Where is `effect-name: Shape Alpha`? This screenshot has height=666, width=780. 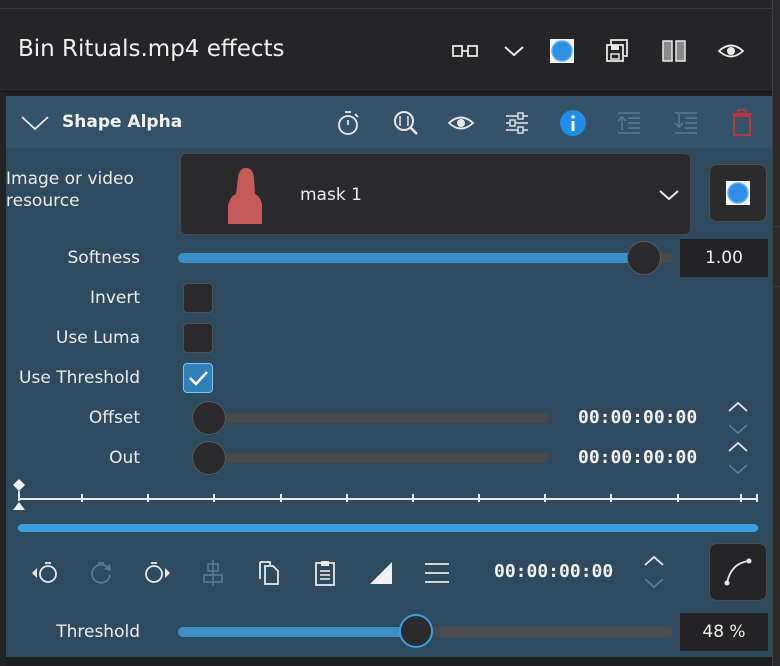 effect-name: Shape Alpha is located at coordinates (122, 122).